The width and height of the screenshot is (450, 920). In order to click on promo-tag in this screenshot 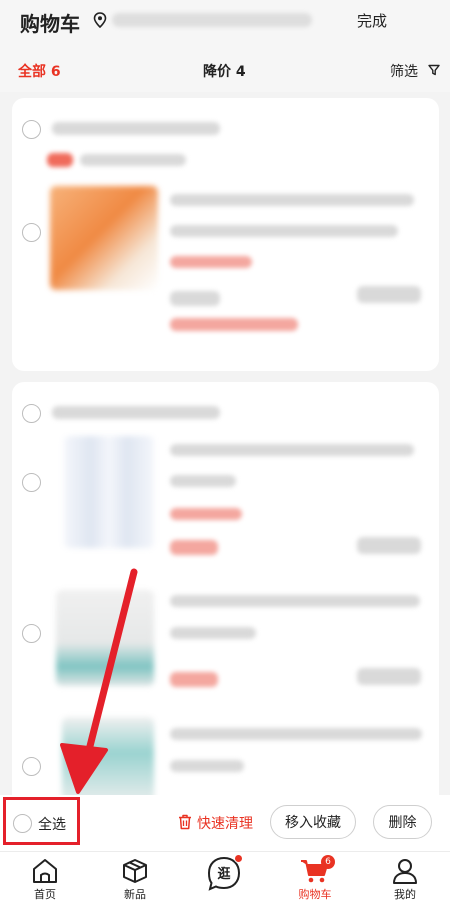, I will do `click(60, 160)`.